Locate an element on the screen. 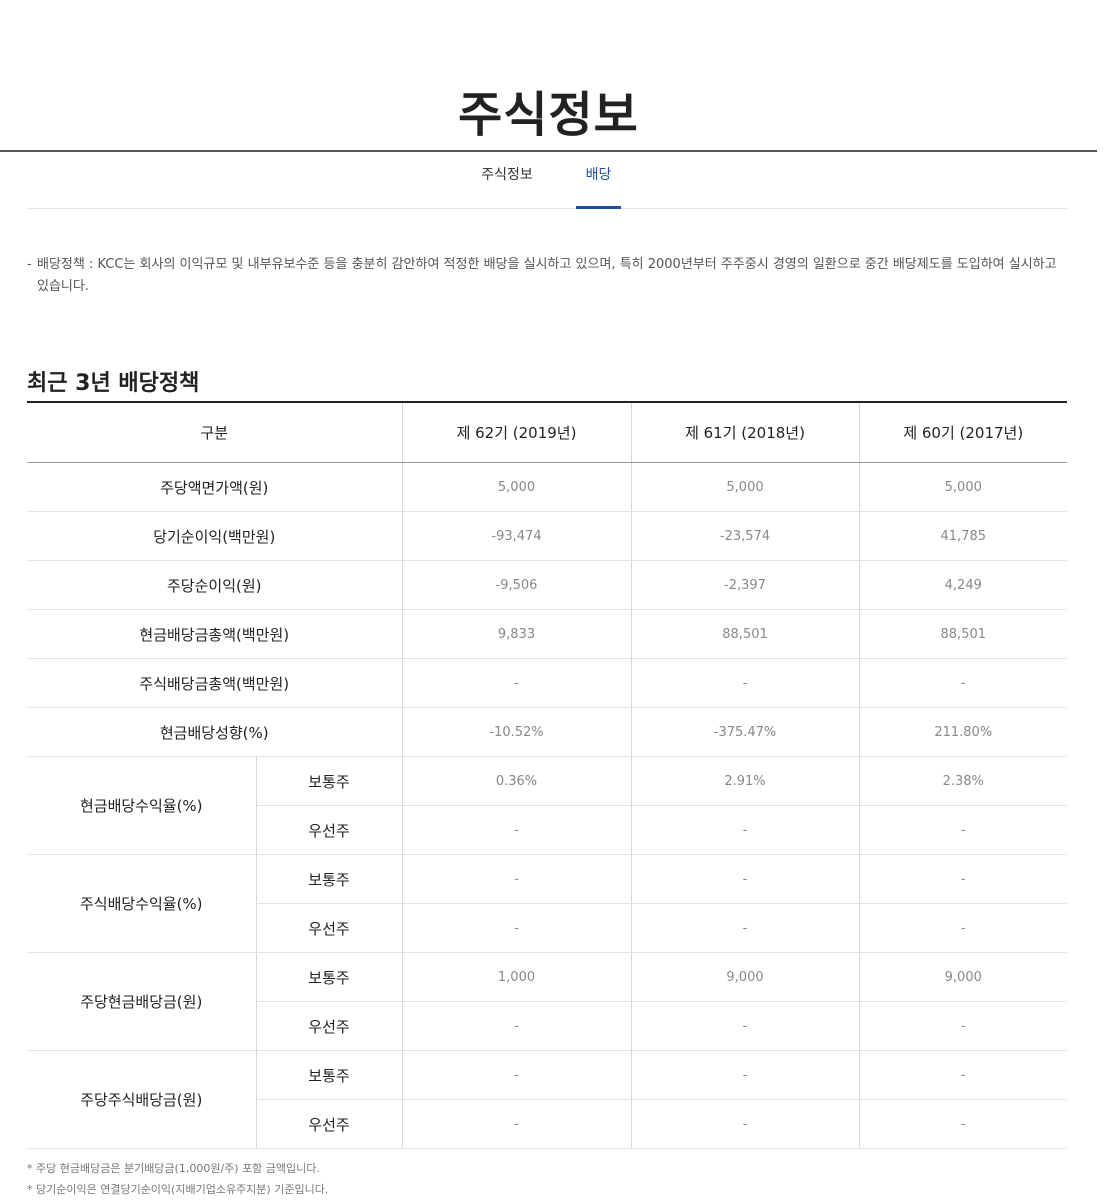  tab-stock-info: 주식정보 is located at coordinates (507, 180).